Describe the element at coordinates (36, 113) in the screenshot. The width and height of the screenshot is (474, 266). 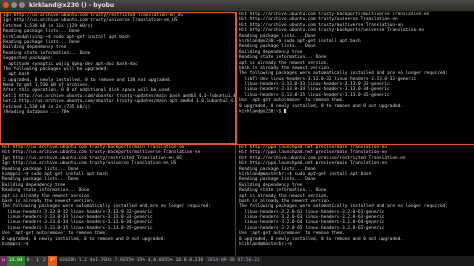
I see `terminal-line: (Reading database ... 70%` at that location.